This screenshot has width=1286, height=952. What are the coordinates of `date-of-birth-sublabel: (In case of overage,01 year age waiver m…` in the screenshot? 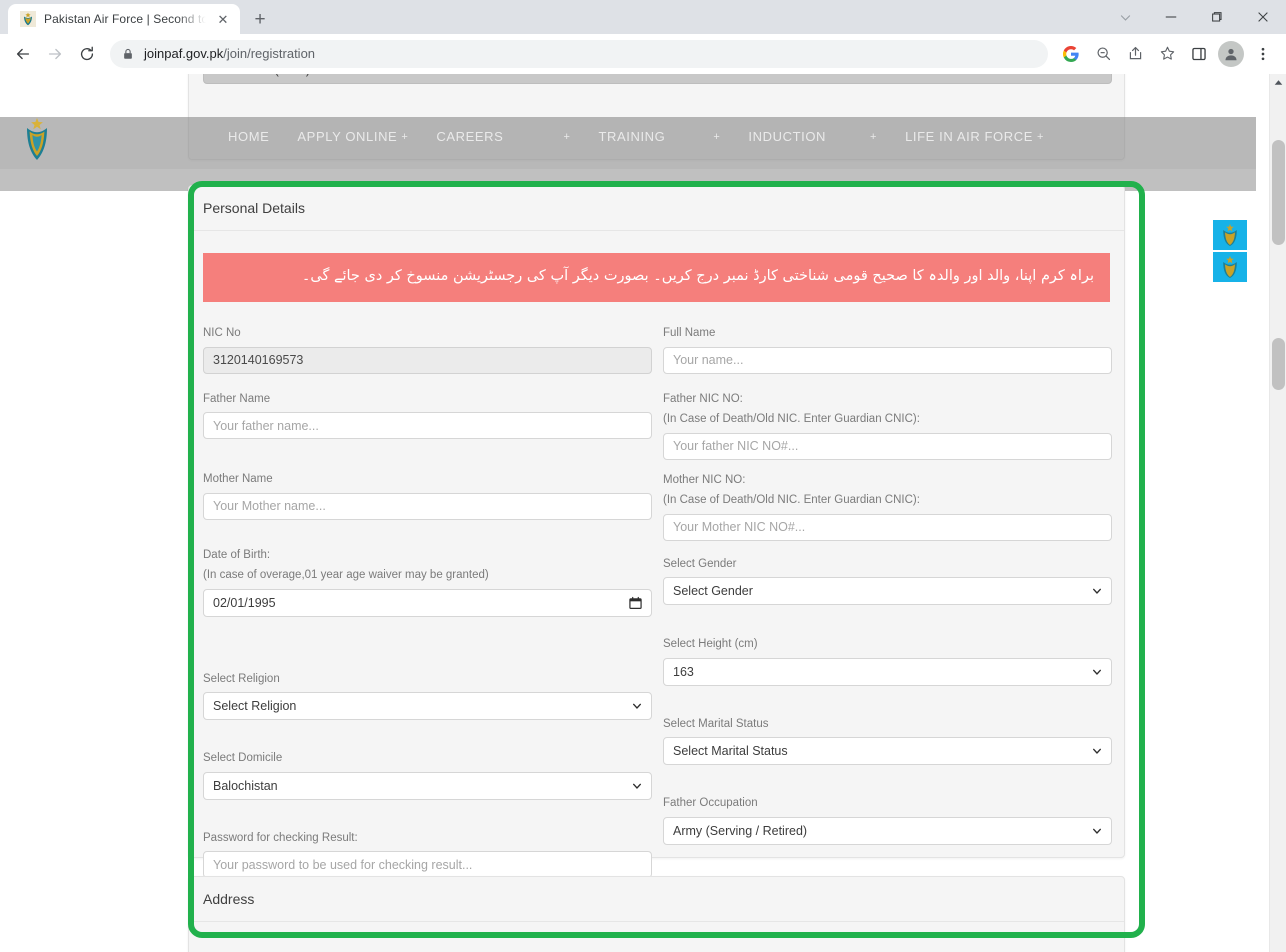 It's located at (346, 575).